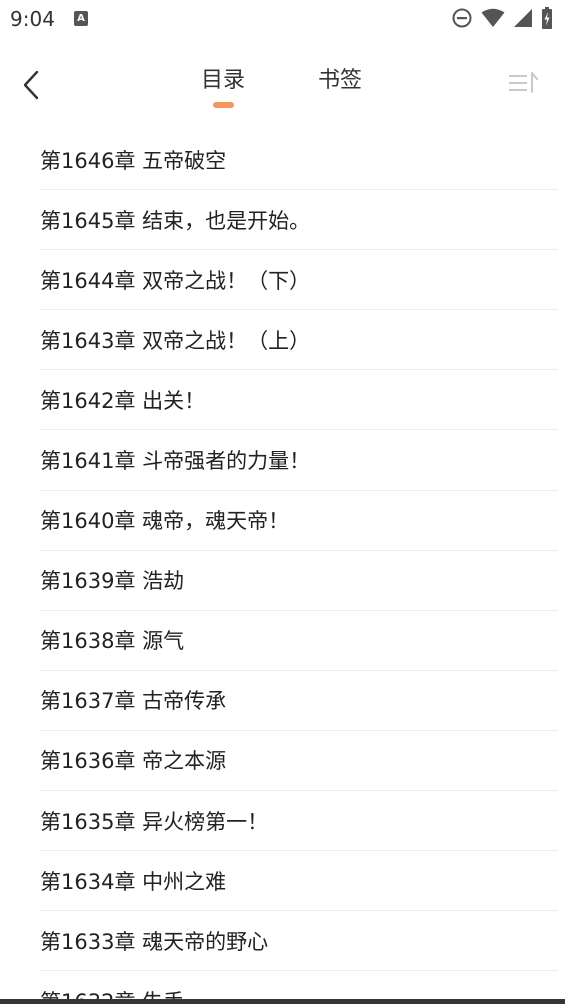  I want to click on chapter-title: 第1638章 源气, so click(112, 641).